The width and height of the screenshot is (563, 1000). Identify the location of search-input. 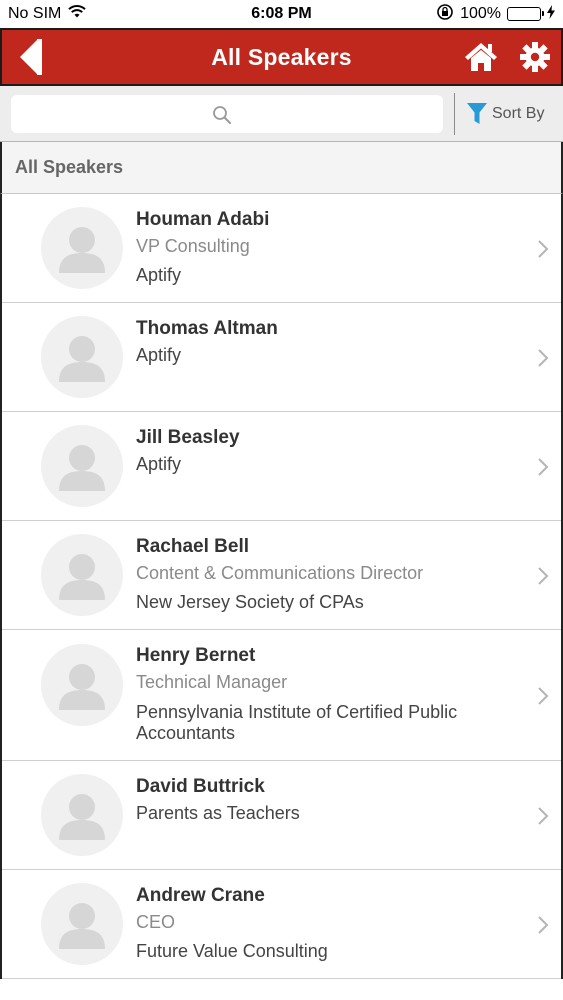
(227, 114).